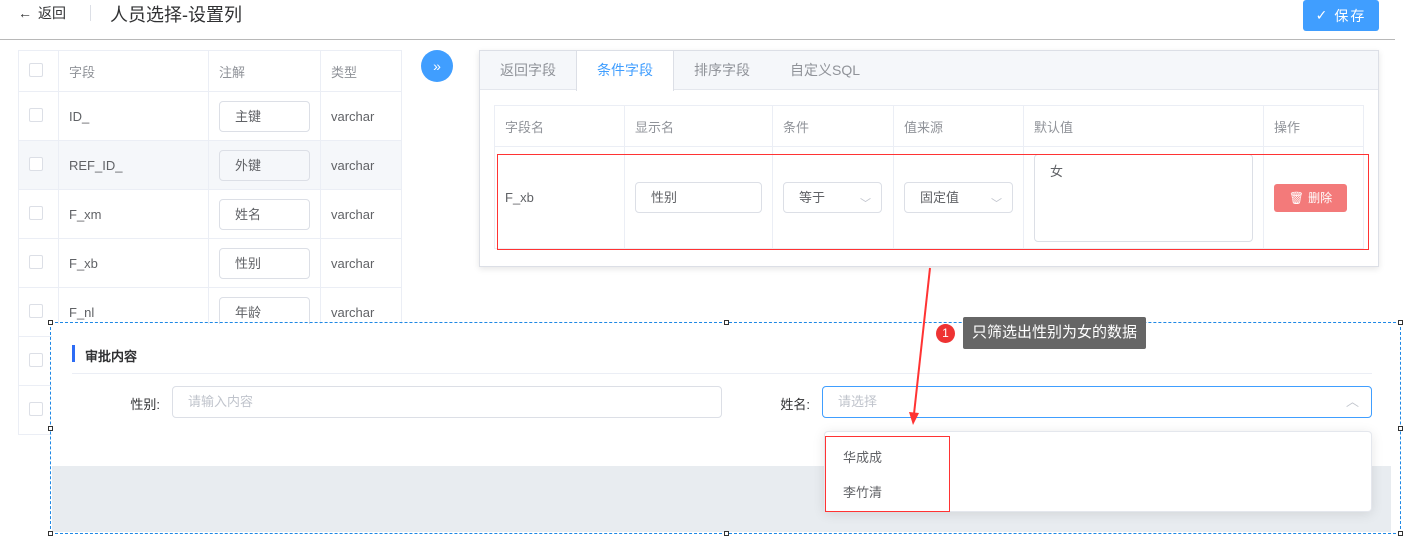 The height and width of the screenshot is (542, 1410). What do you see at coordinates (920, 346) in the screenshot?
I see `annotation-arrow` at bounding box center [920, 346].